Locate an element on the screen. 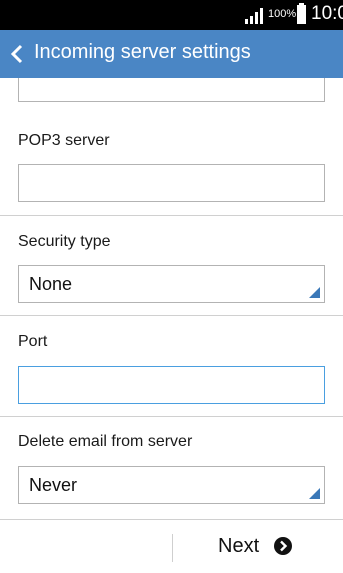  signal-icon is located at coordinates (254, 16).